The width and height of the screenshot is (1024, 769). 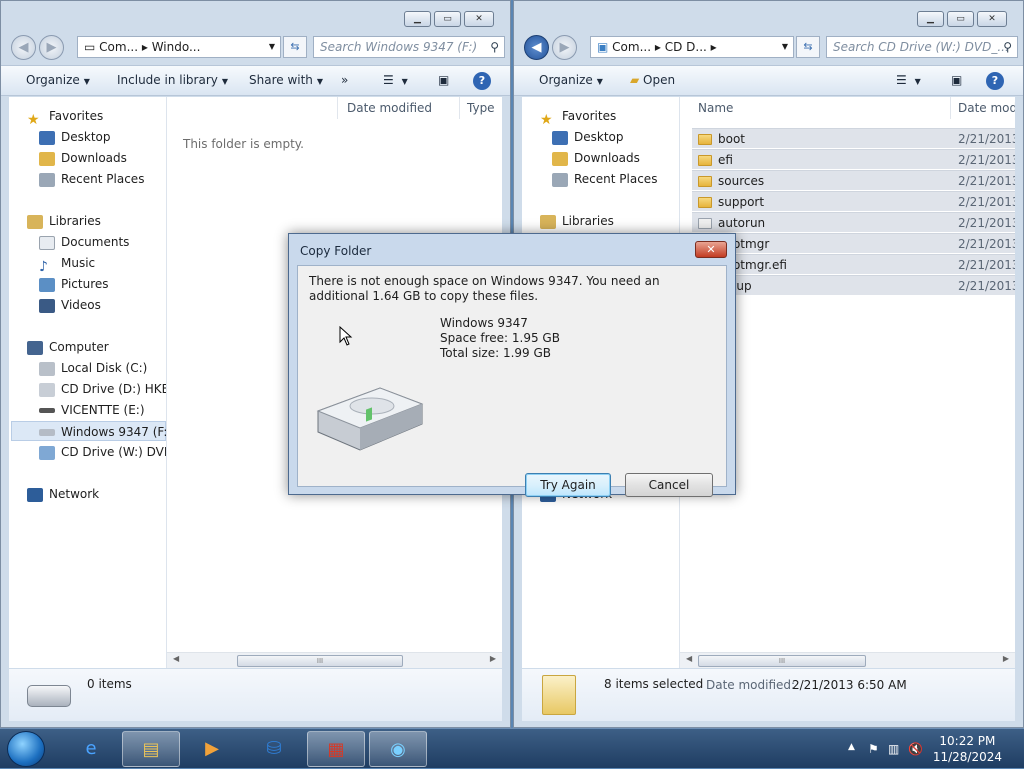 I want to click on include-in-library-button: Include in library ▼, so click(x=172, y=80).